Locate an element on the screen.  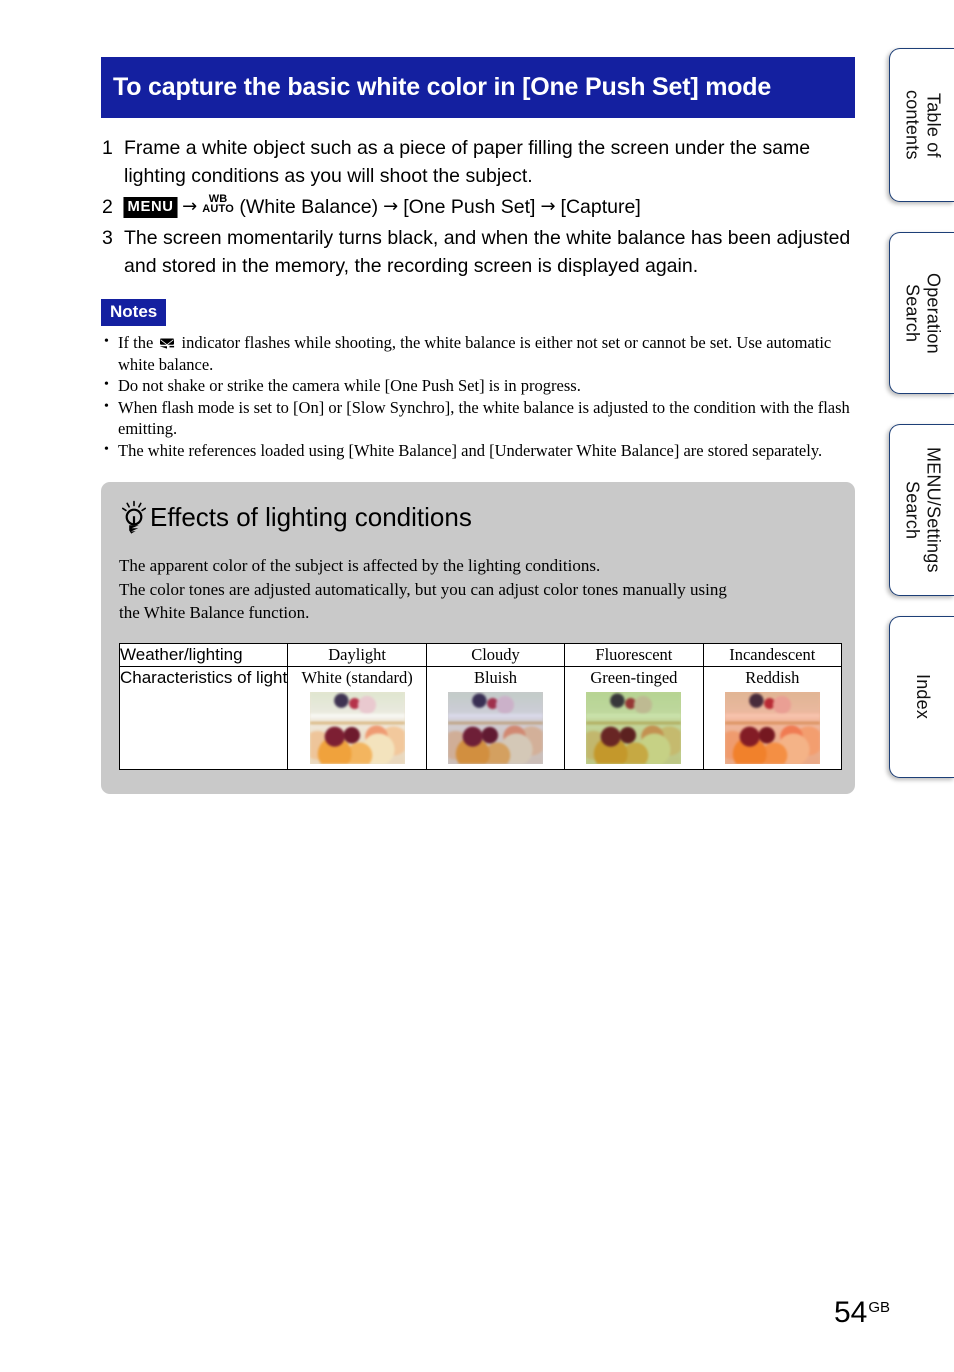
arrow-icon-2: → is located at coordinates (391, 206).